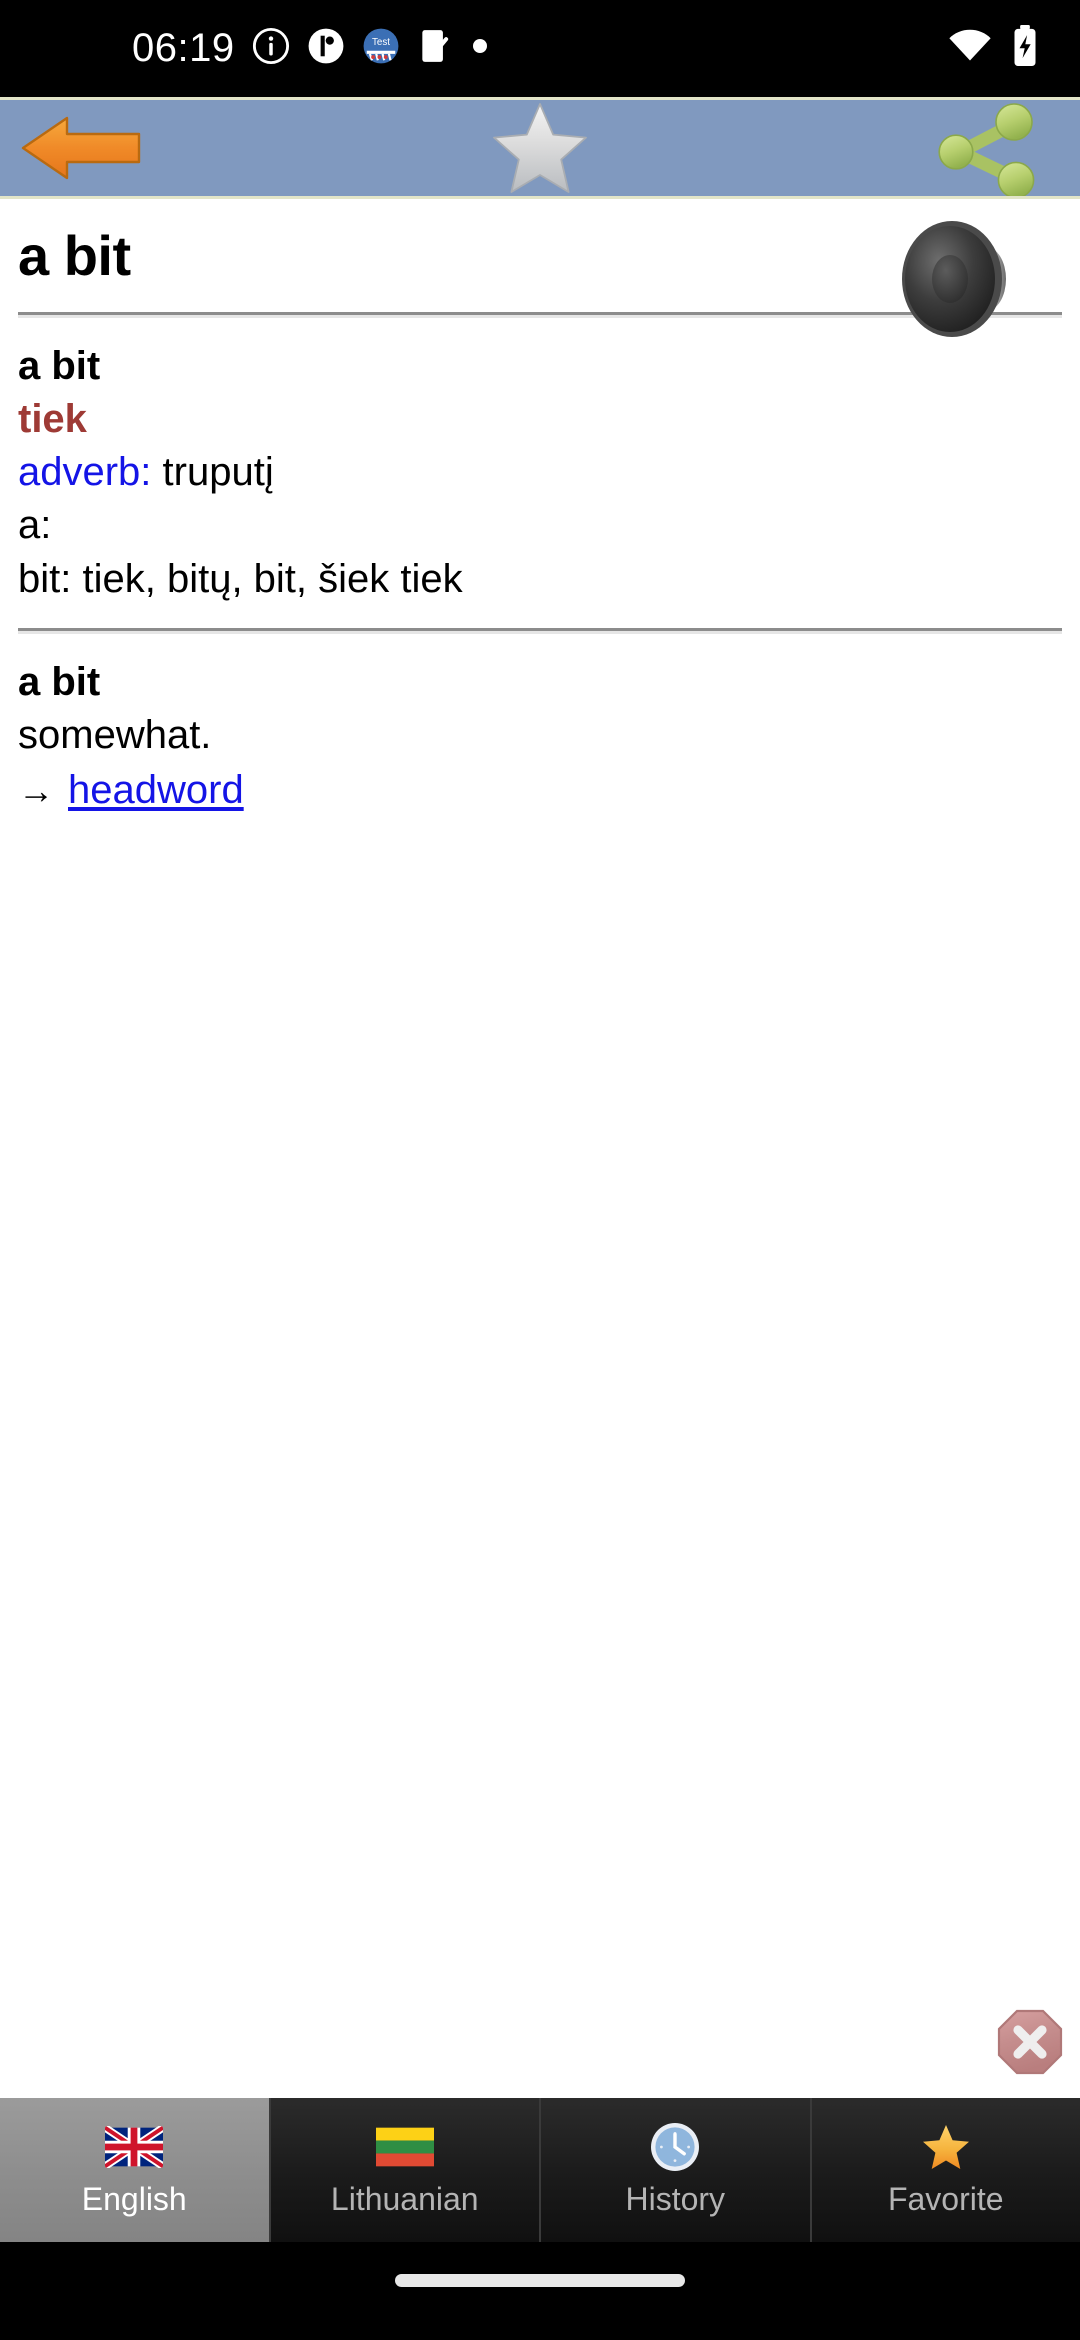  Describe the element at coordinates (36, 791) in the screenshot. I see `arrow-right-icon: →` at that location.